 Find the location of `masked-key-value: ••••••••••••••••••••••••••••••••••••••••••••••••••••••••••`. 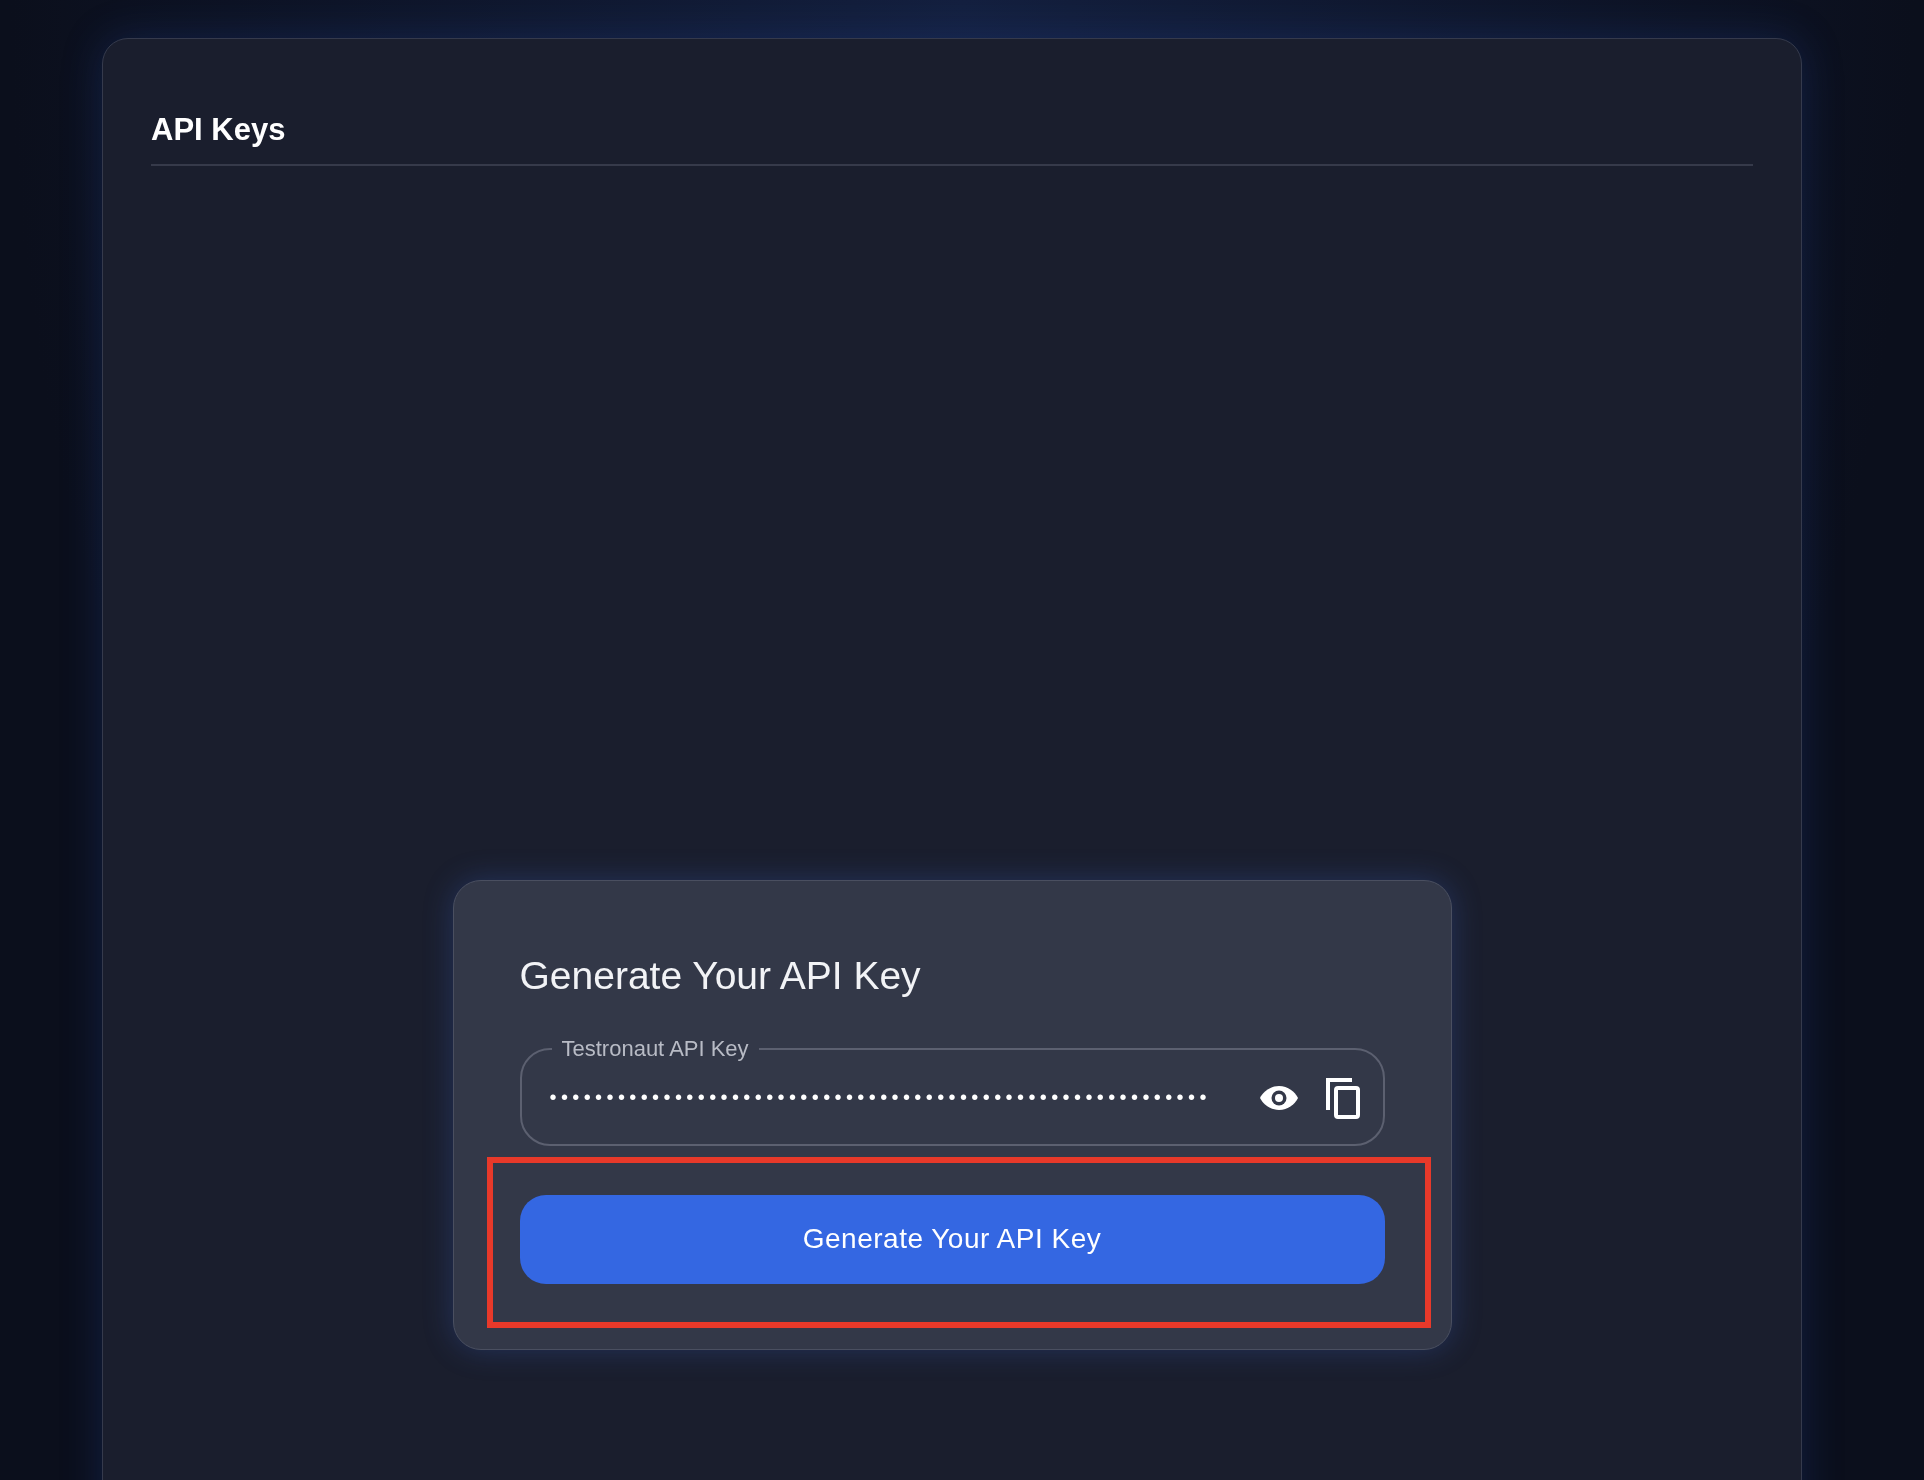

masked-key-value: •••••••••••••••••••••••••••••••••••••••••••••••••••••••••• is located at coordinates (880, 1098).